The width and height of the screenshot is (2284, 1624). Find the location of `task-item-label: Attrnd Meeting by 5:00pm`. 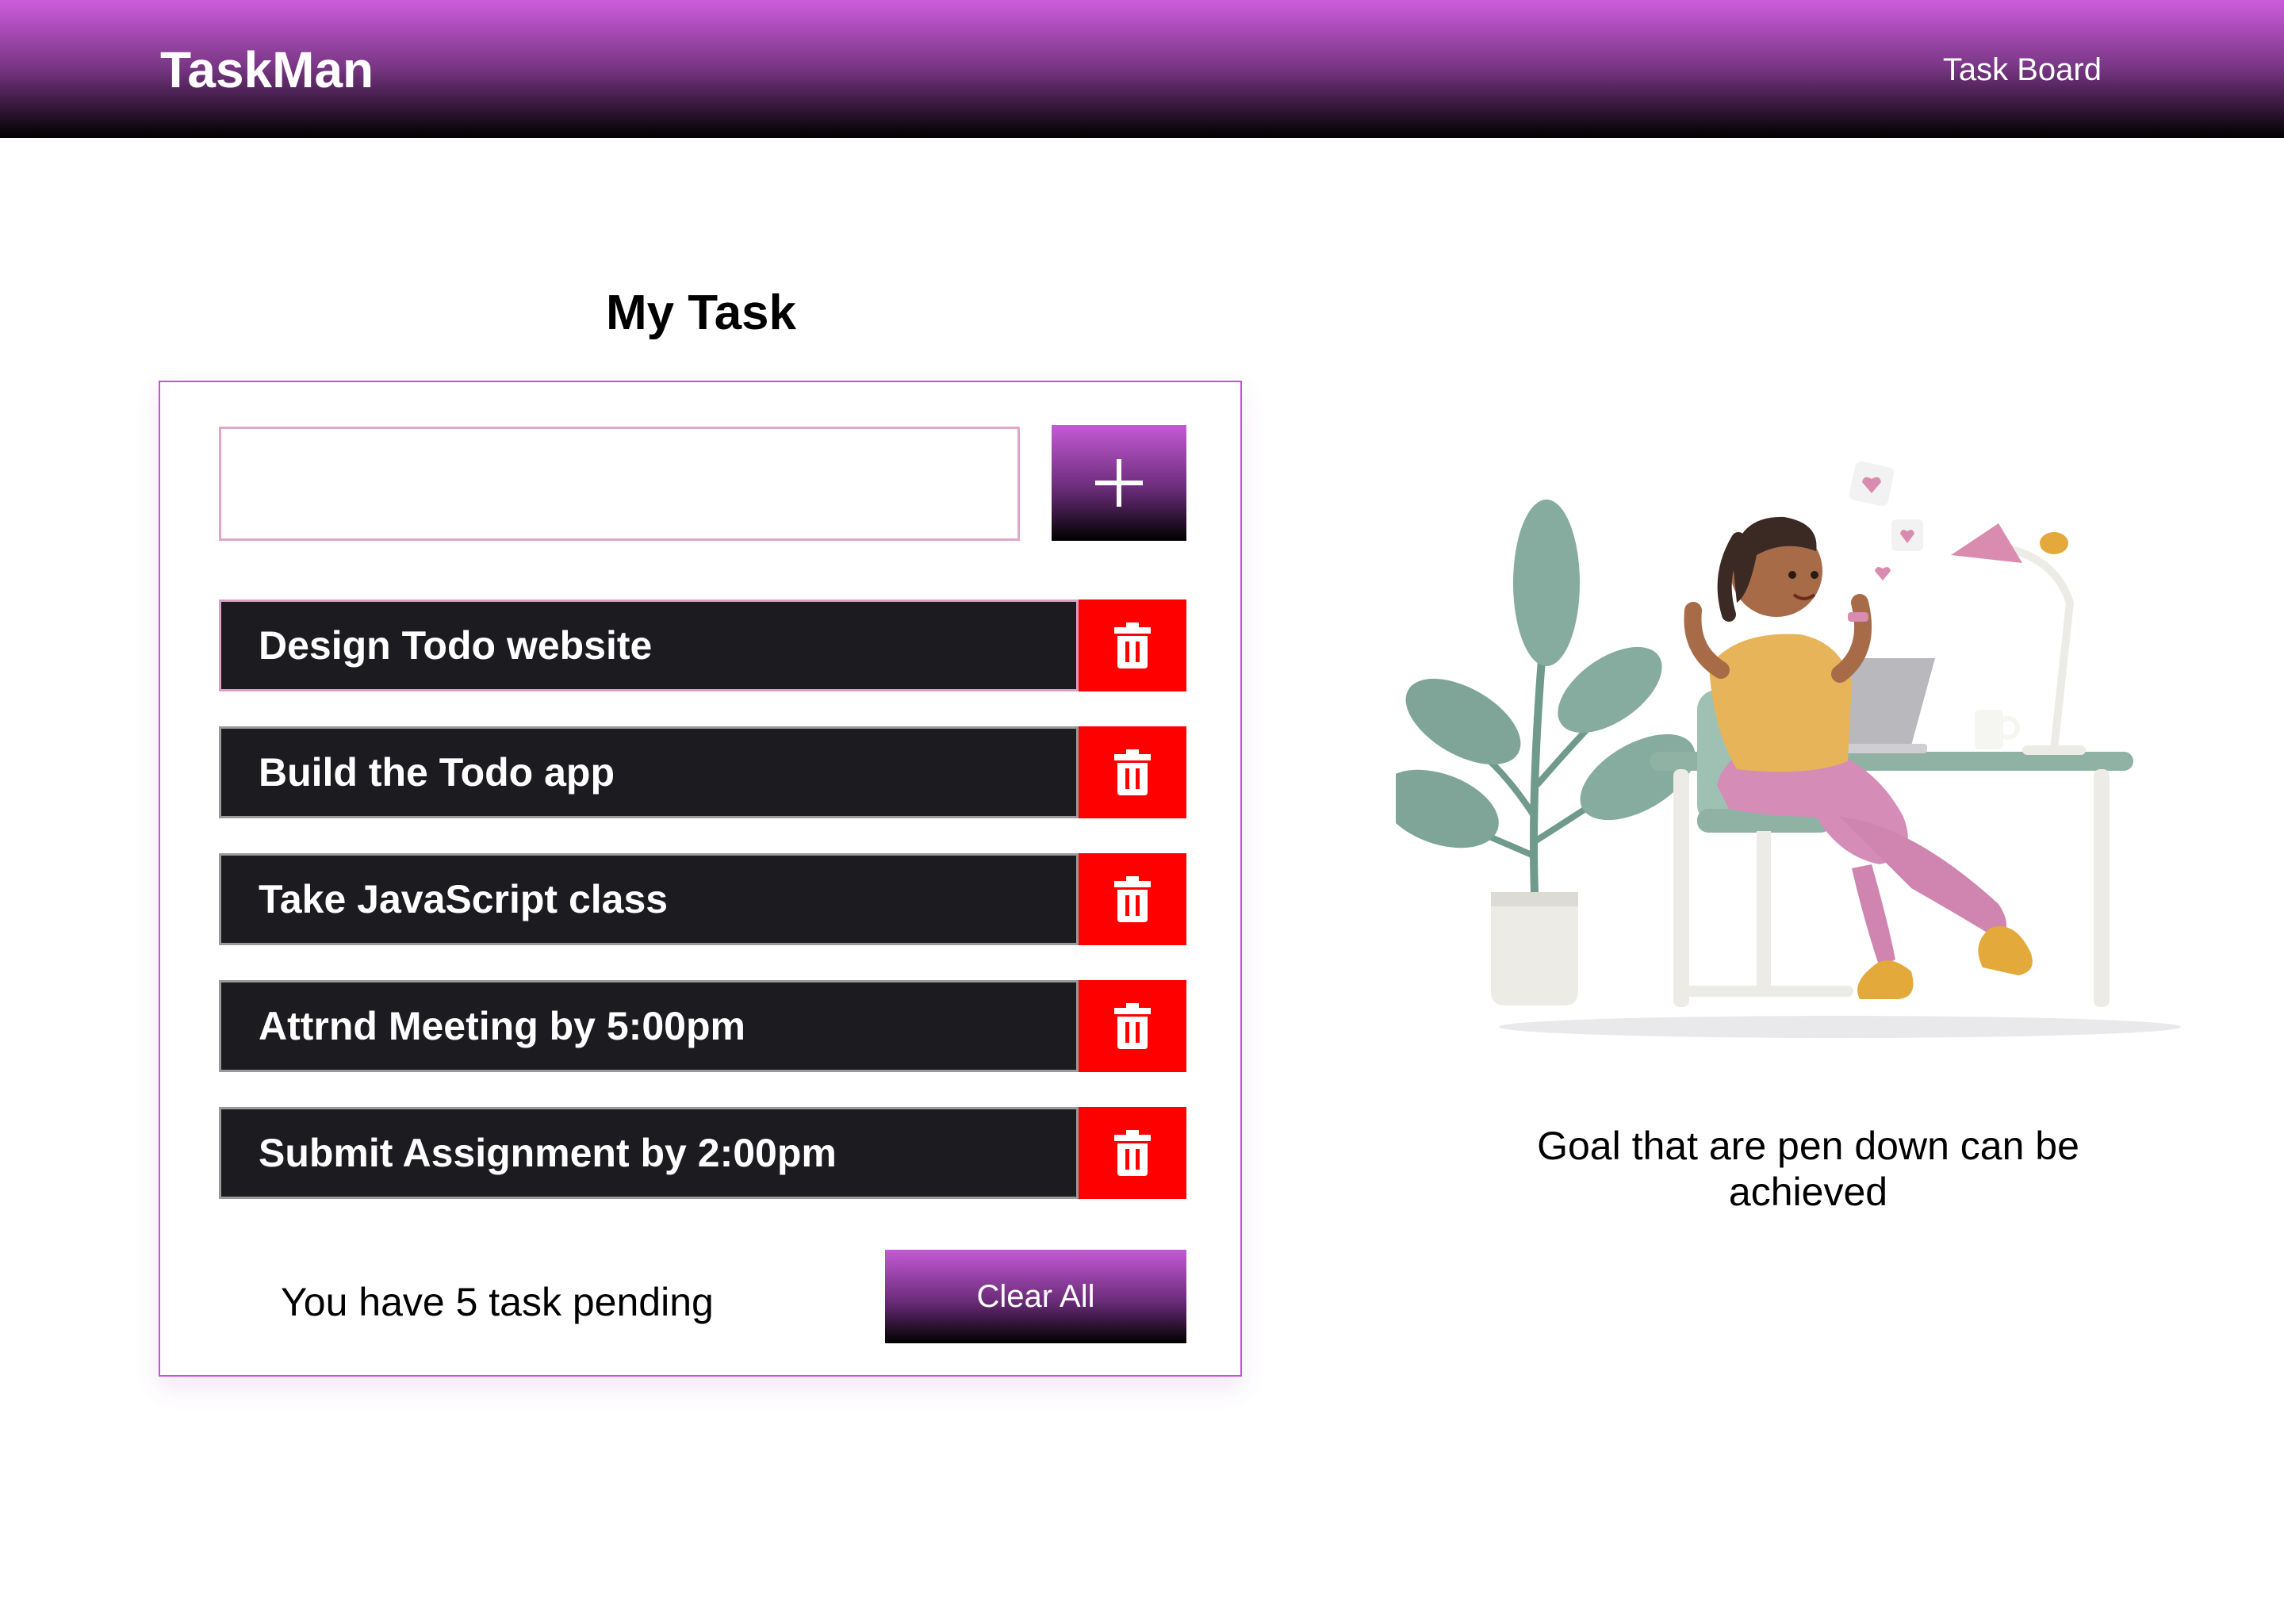

task-item-label: Attrnd Meeting by 5:00pm is located at coordinates (502, 1026).